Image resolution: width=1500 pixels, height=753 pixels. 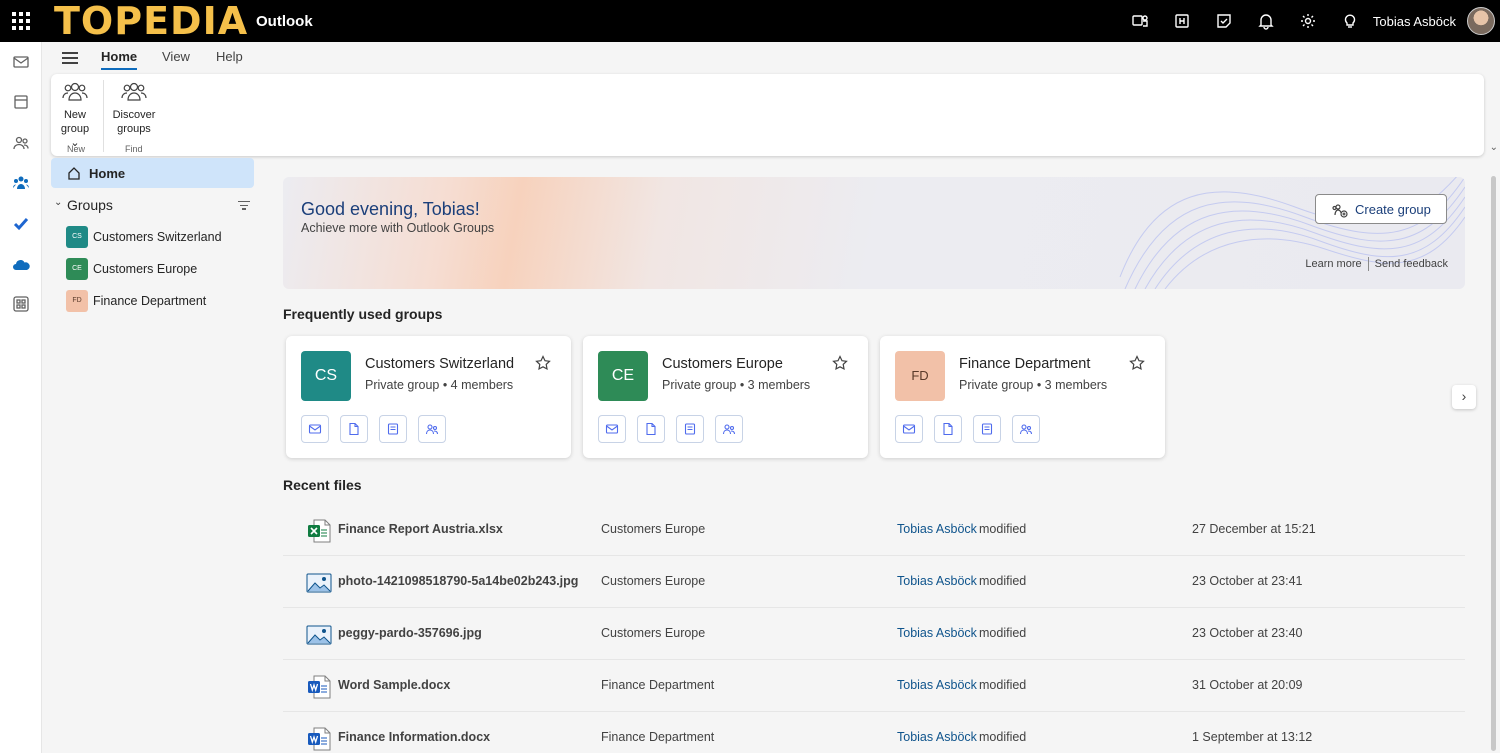 I want to click on file-date: 23 October at 23:41, so click(x=1247, y=581).